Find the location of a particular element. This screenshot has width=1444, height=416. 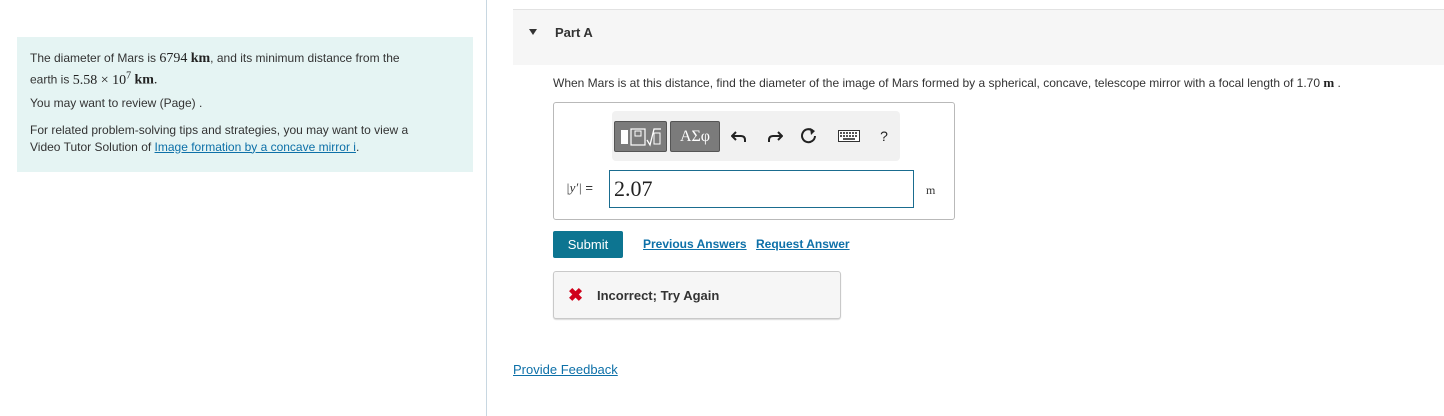

help-icon: ? is located at coordinates (884, 136).